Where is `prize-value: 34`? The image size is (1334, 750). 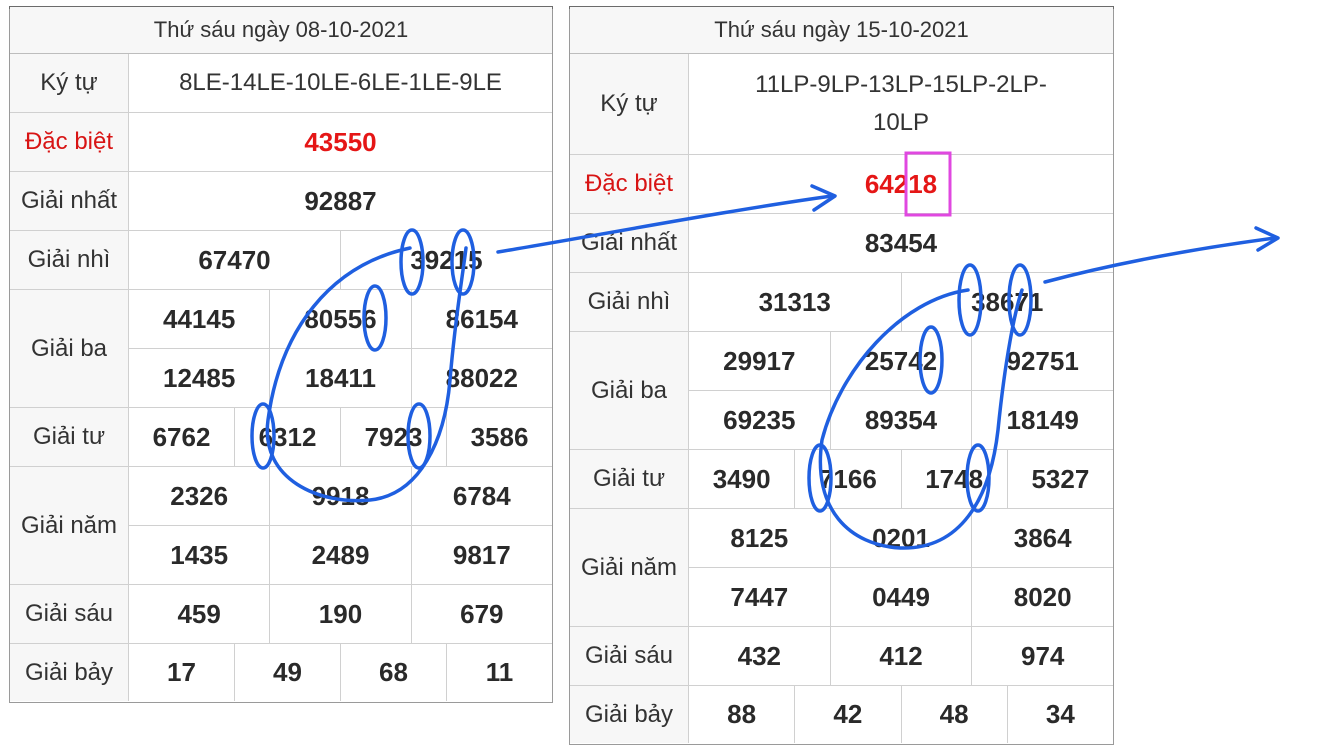
prize-value: 34 is located at coordinates (1059, 714).